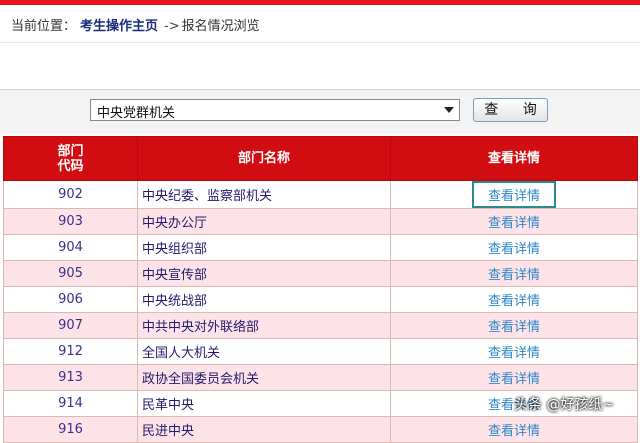  What do you see at coordinates (70, 429) in the screenshot?
I see `dept-code: 916` at bounding box center [70, 429].